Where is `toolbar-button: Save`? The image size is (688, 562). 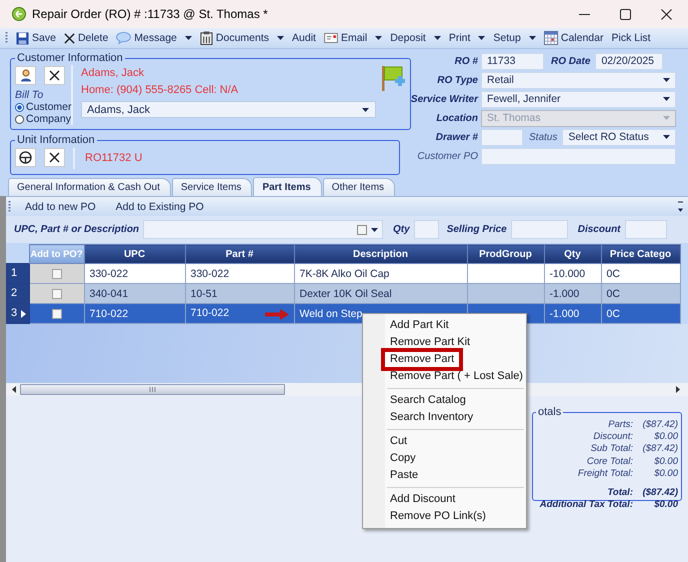
toolbar-button: Save is located at coordinates (36, 38).